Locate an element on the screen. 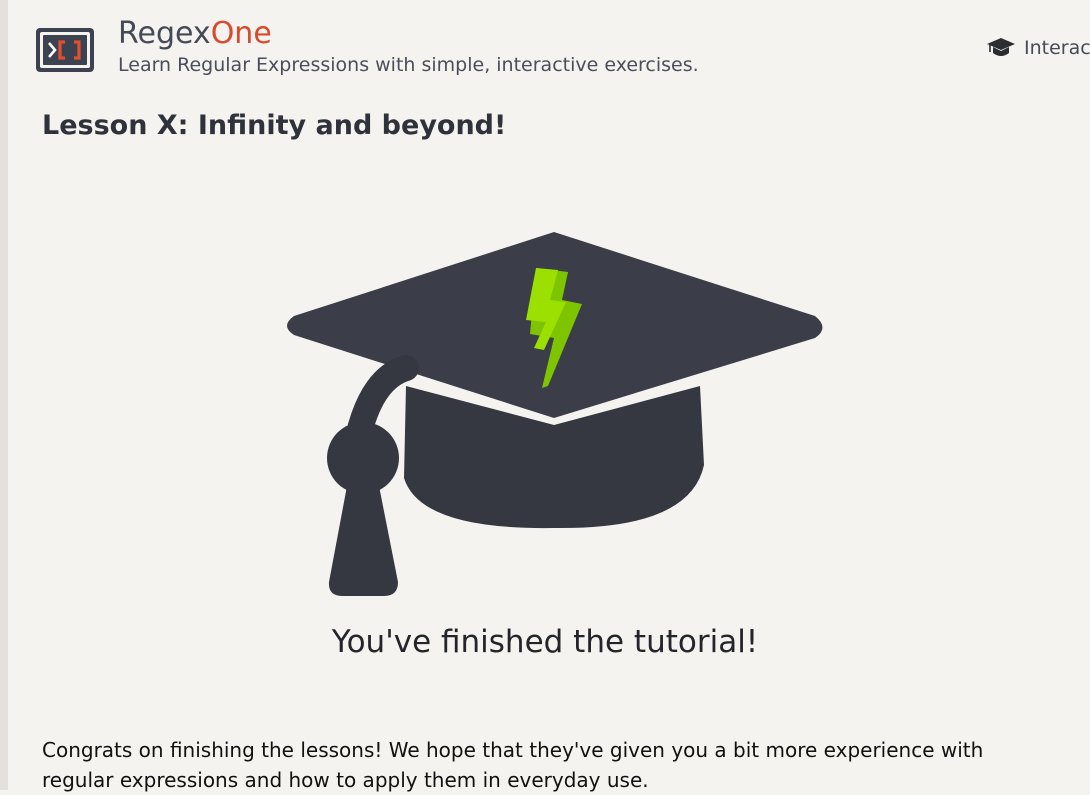  left-edge-strip is located at coordinates (4, 395).